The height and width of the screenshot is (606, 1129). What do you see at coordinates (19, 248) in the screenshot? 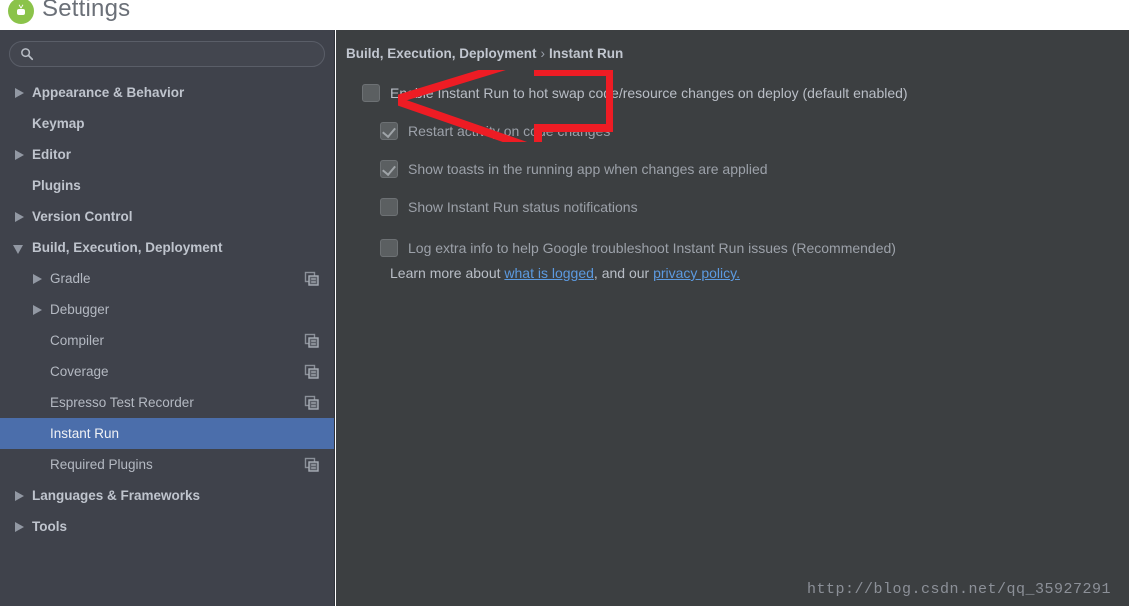
I see `chevron-down-icon` at bounding box center [19, 248].